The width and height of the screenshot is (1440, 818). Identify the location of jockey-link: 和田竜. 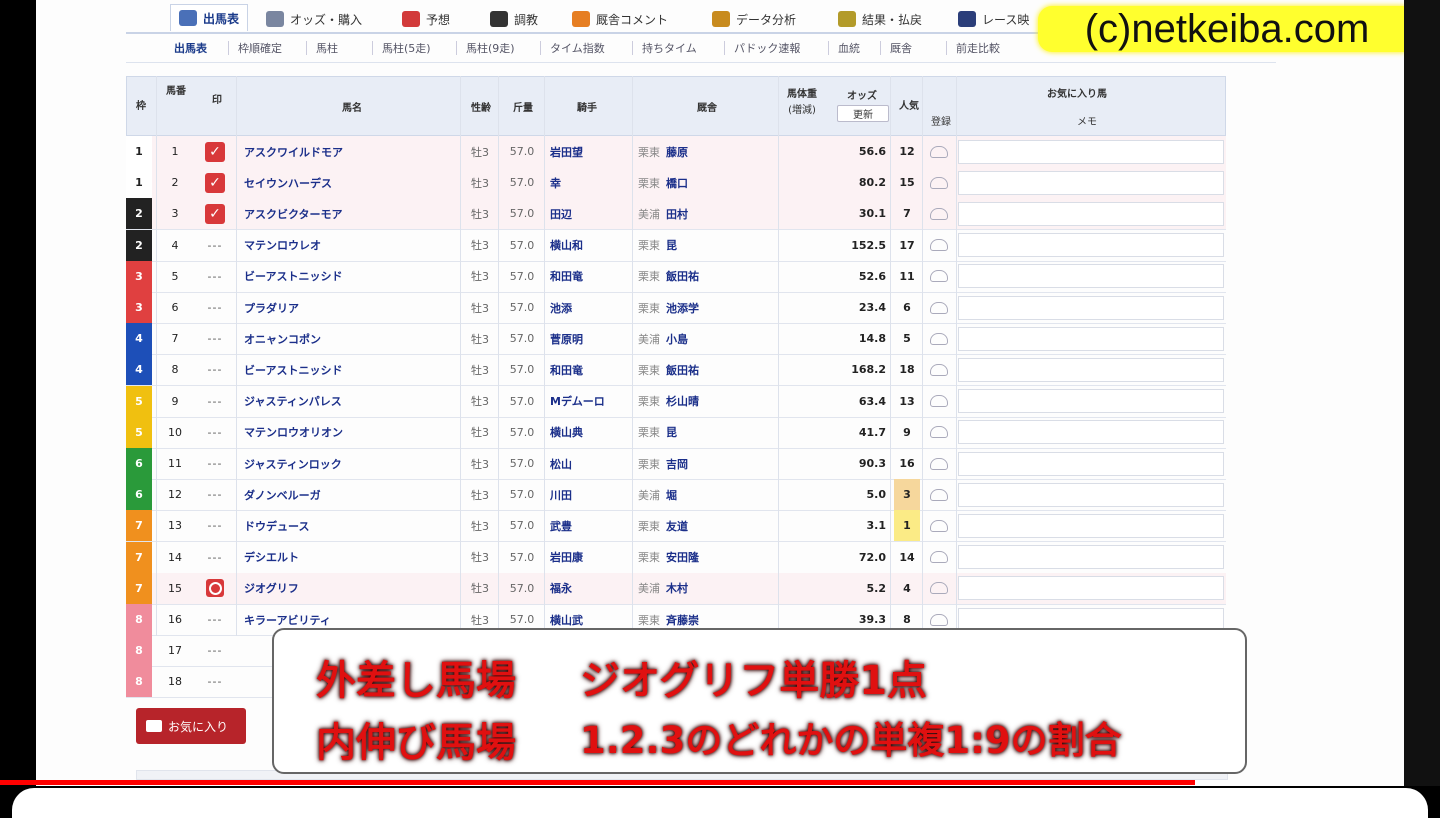
(589, 276).